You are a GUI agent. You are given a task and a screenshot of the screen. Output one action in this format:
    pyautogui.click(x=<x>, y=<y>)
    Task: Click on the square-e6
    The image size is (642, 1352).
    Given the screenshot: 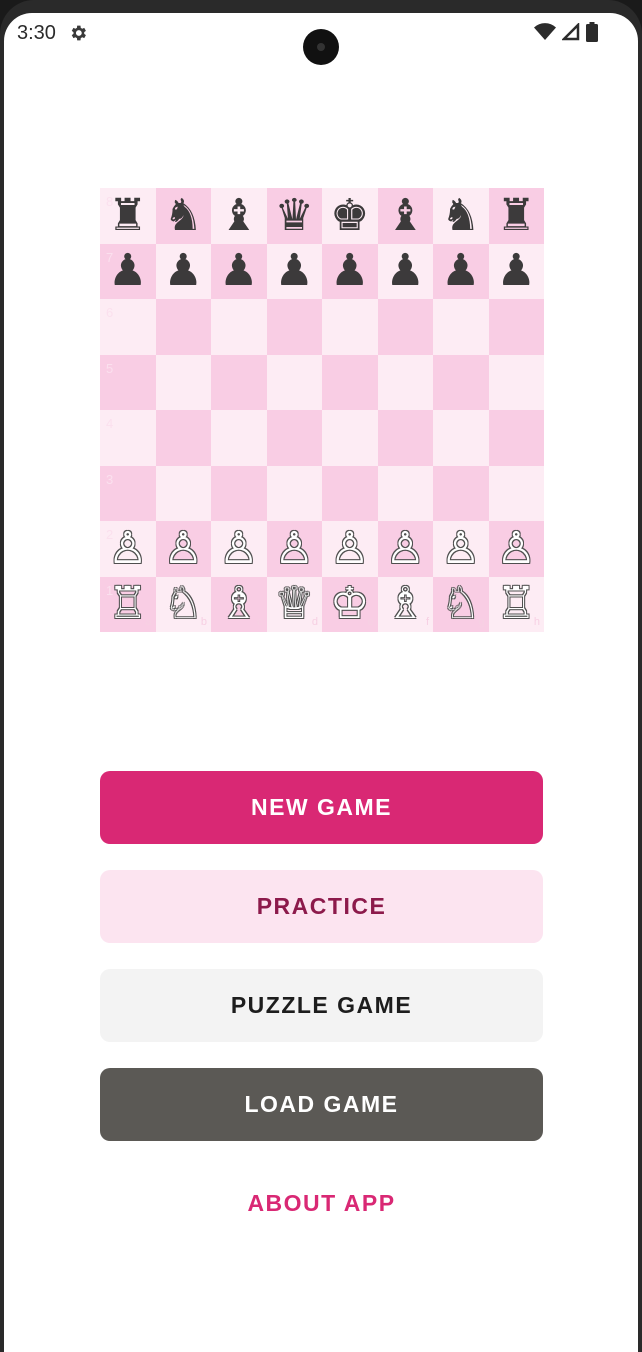 What is the action you would take?
    pyautogui.click(x=350, y=327)
    